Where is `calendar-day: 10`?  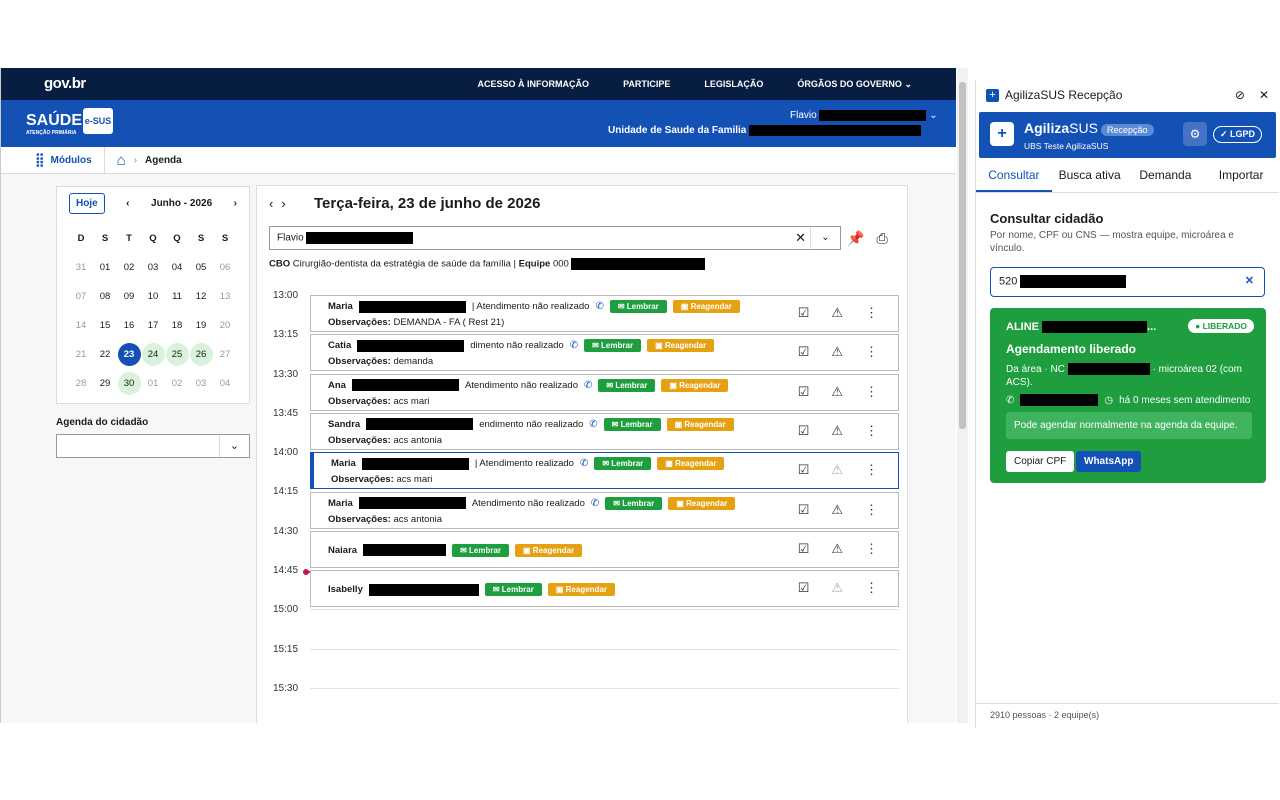 calendar-day: 10 is located at coordinates (153, 296).